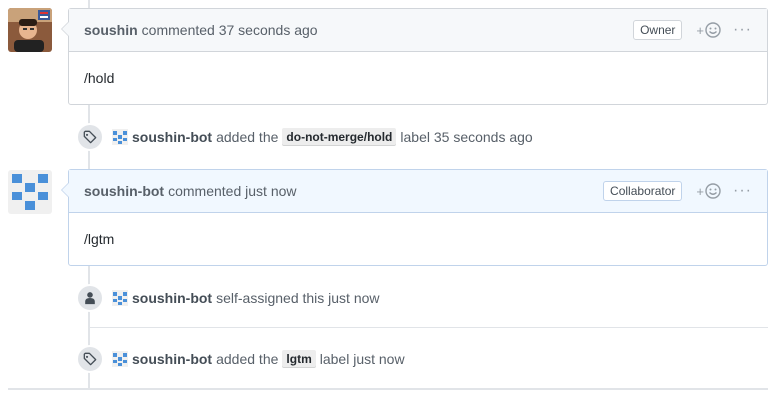 The height and width of the screenshot is (400, 776). I want to click on comment-author: soushin-bot, so click(124, 191).